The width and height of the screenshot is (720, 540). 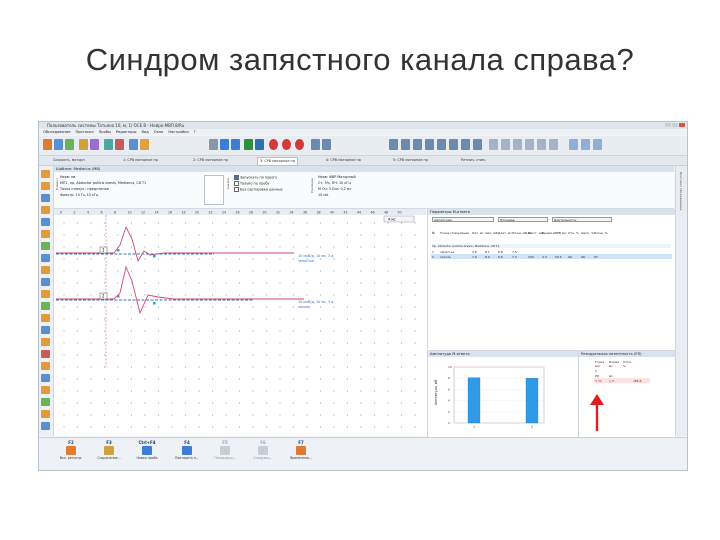 I want to click on menu-item: Редакторы, so click(x=126, y=132).